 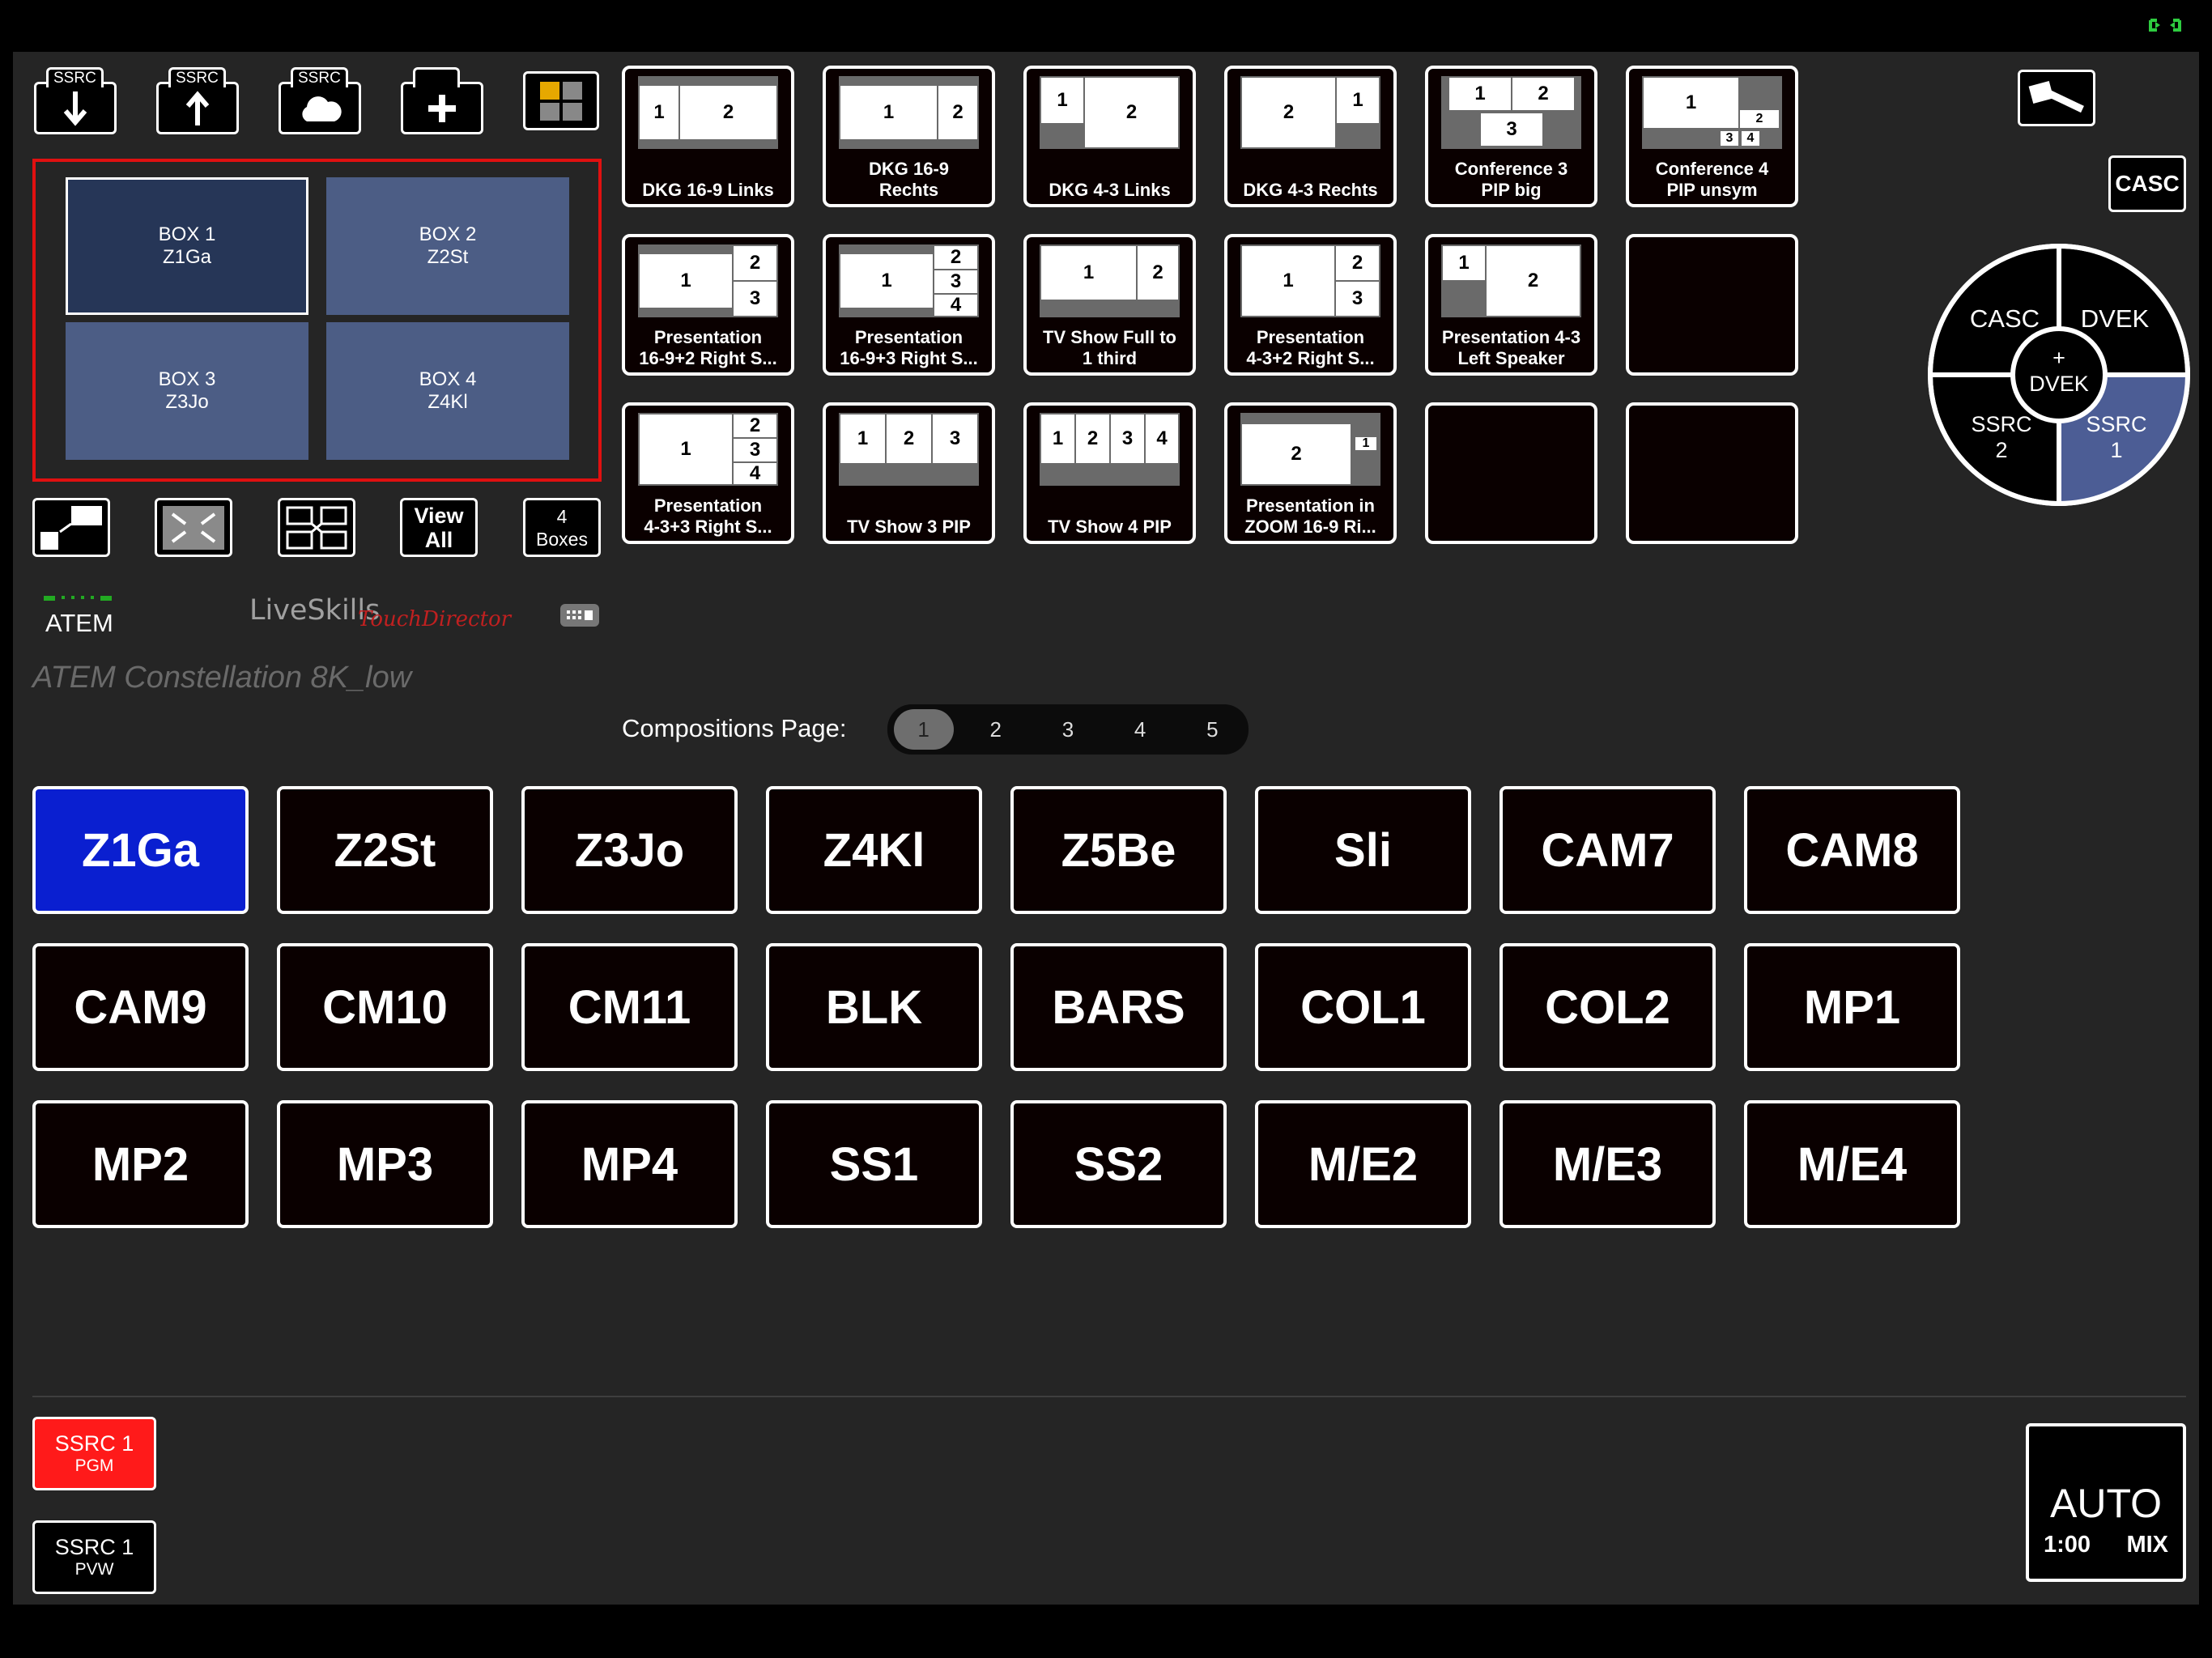 I want to click on source-button-z3jo: Z3Jo, so click(x=630, y=850).